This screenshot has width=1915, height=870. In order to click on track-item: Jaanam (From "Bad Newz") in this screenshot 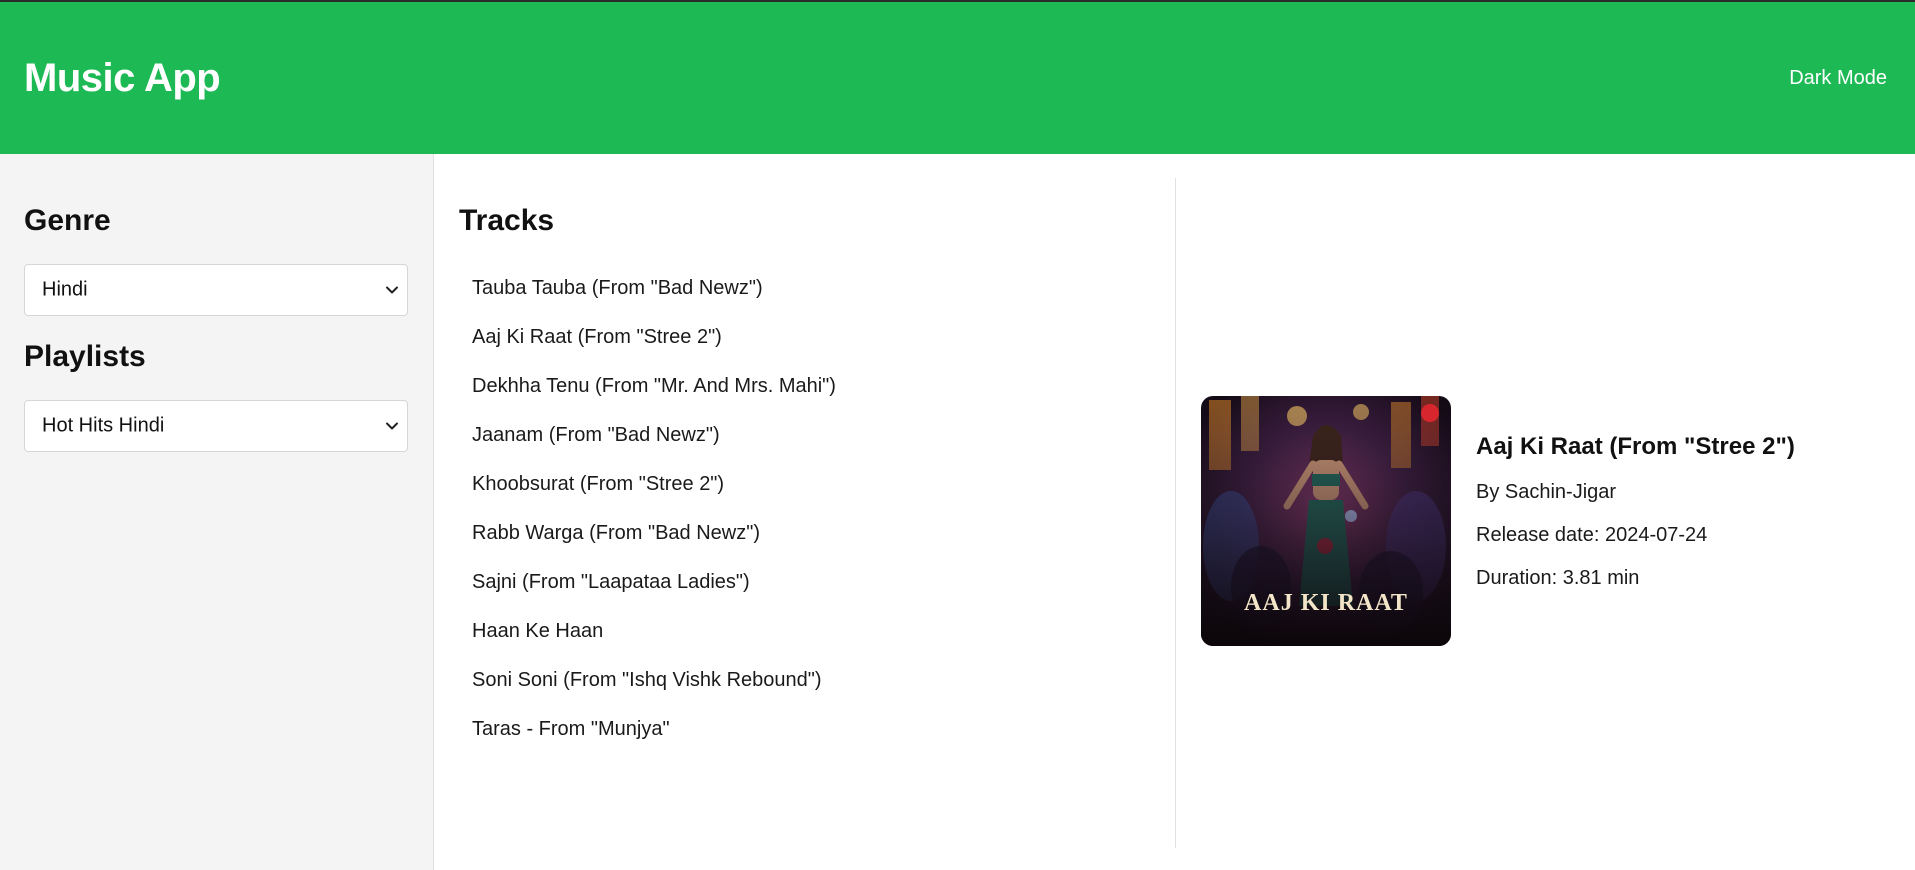, I will do `click(817, 435)`.